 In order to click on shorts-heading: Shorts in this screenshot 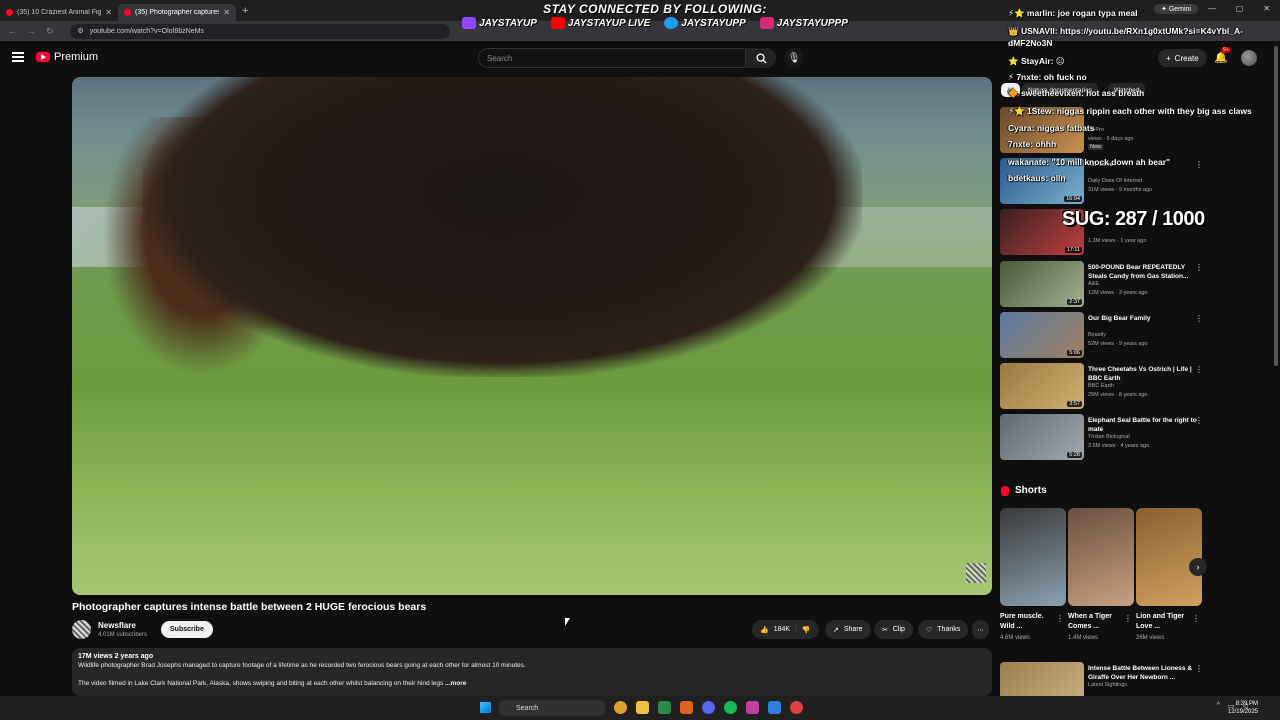, I will do `click(1024, 490)`.